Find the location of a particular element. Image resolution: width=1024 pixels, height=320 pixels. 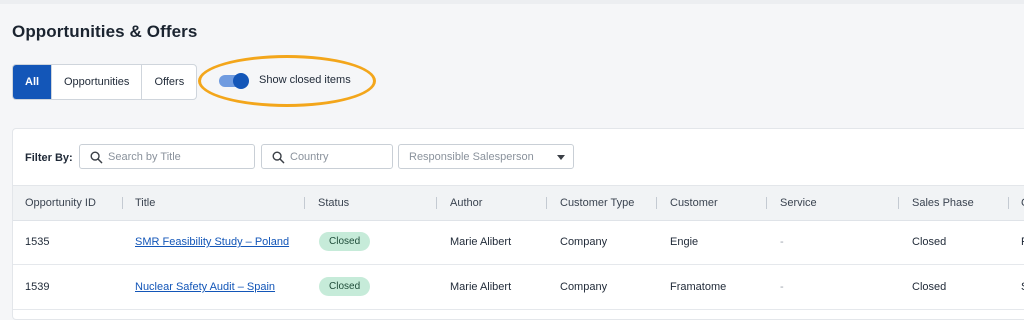

segment-opportunities-button: Opportunities is located at coordinates (96, 82).